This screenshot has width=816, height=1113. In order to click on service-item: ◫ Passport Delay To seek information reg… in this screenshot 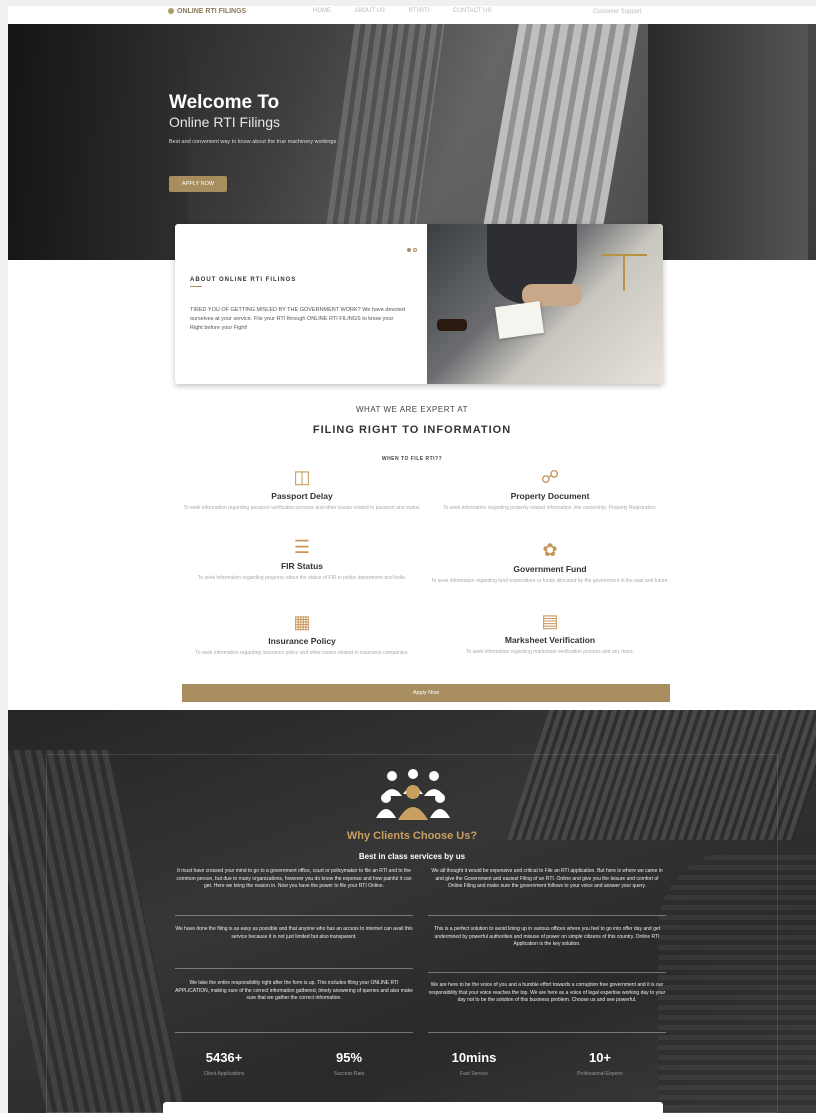, I will do `click(302, 489)`.